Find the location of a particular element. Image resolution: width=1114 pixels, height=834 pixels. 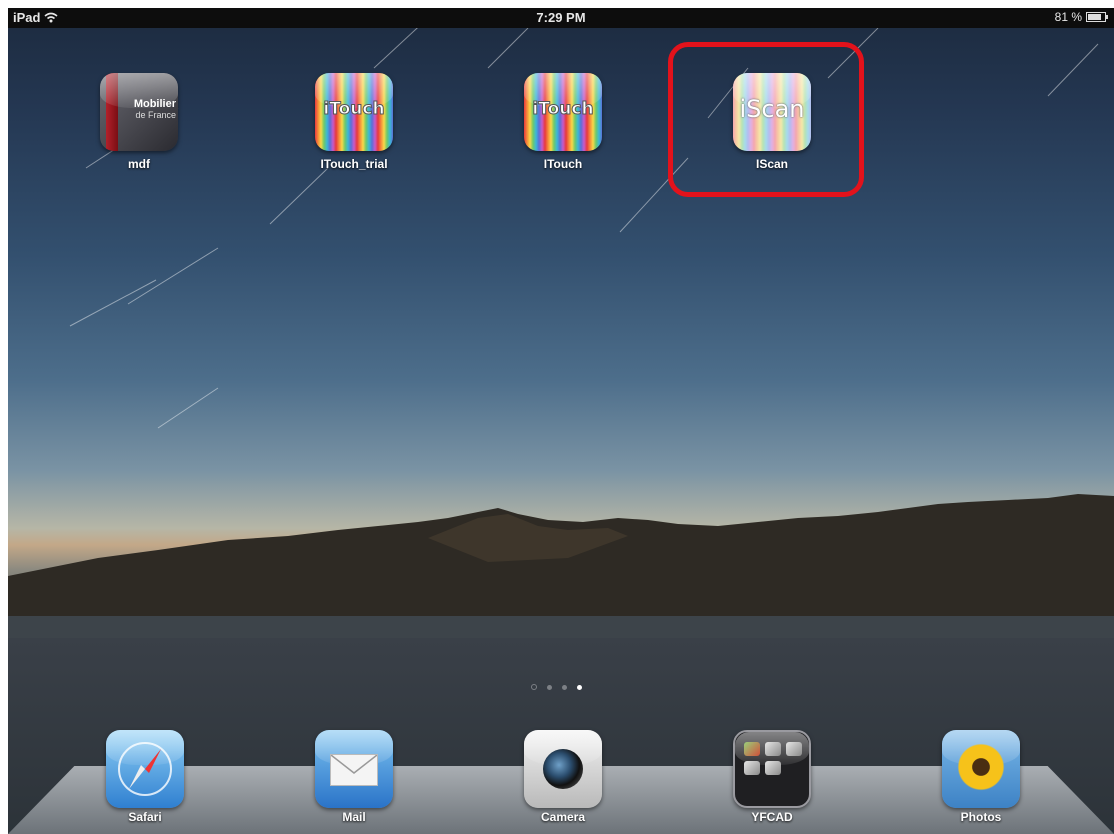

dock-folder-yfcad: YFCAD is located at coordinates (772, 777).